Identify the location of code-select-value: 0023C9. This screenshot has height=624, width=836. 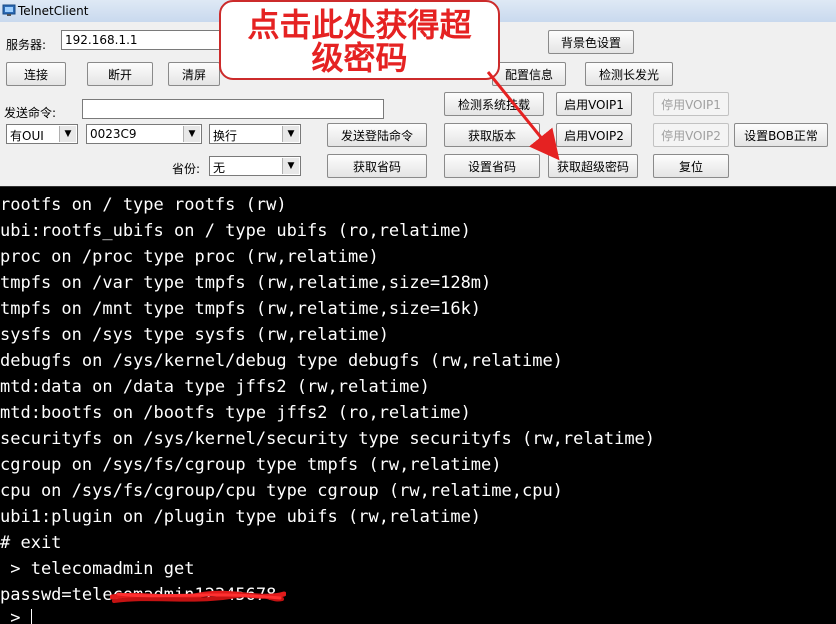
(113, 134).